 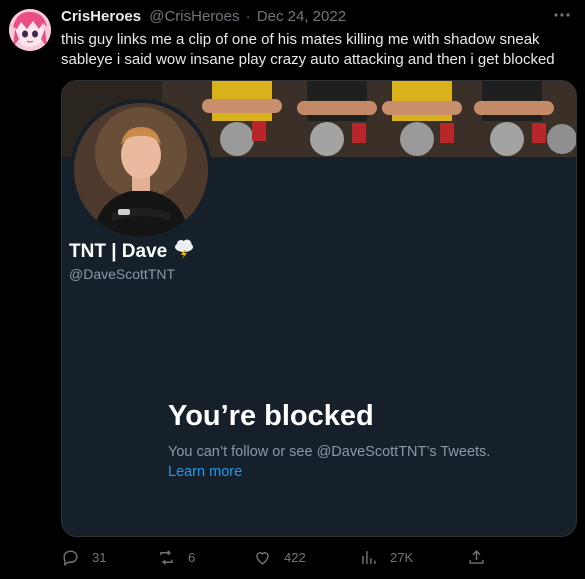 What do you see at coordinates (205, 472) in the screenshot?
I see `learn-more-link: Learn more` at bounding box center [205, 472].